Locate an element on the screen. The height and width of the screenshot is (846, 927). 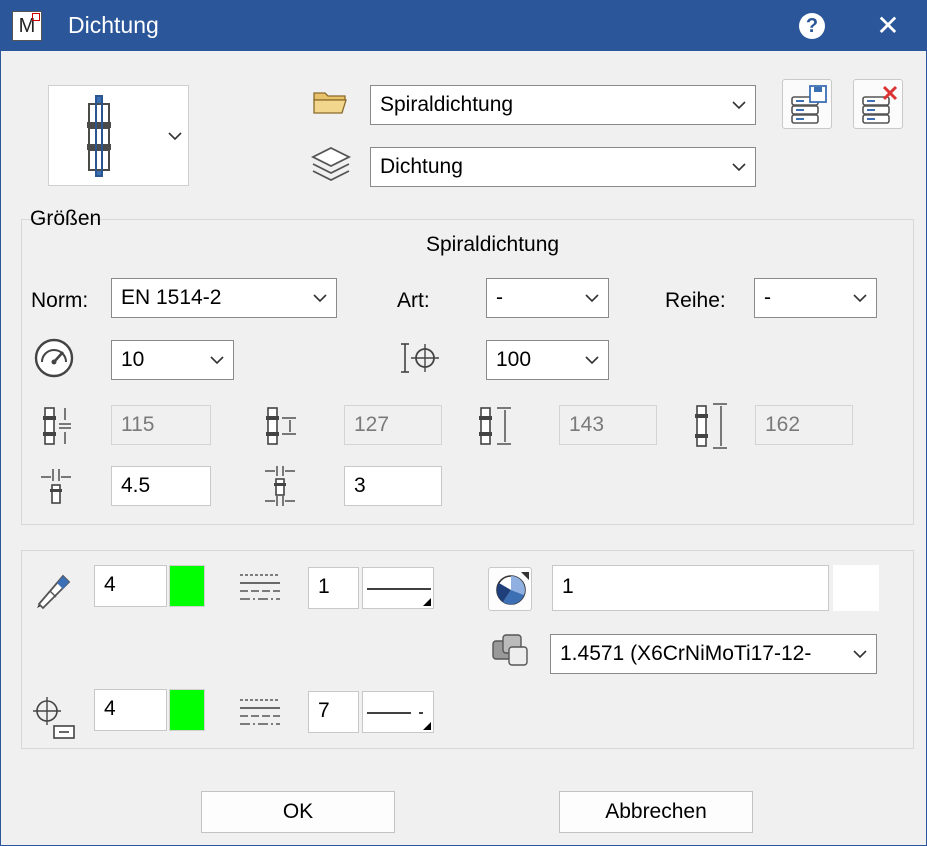
fill-pattern-button is located at coordinates (510, 589).